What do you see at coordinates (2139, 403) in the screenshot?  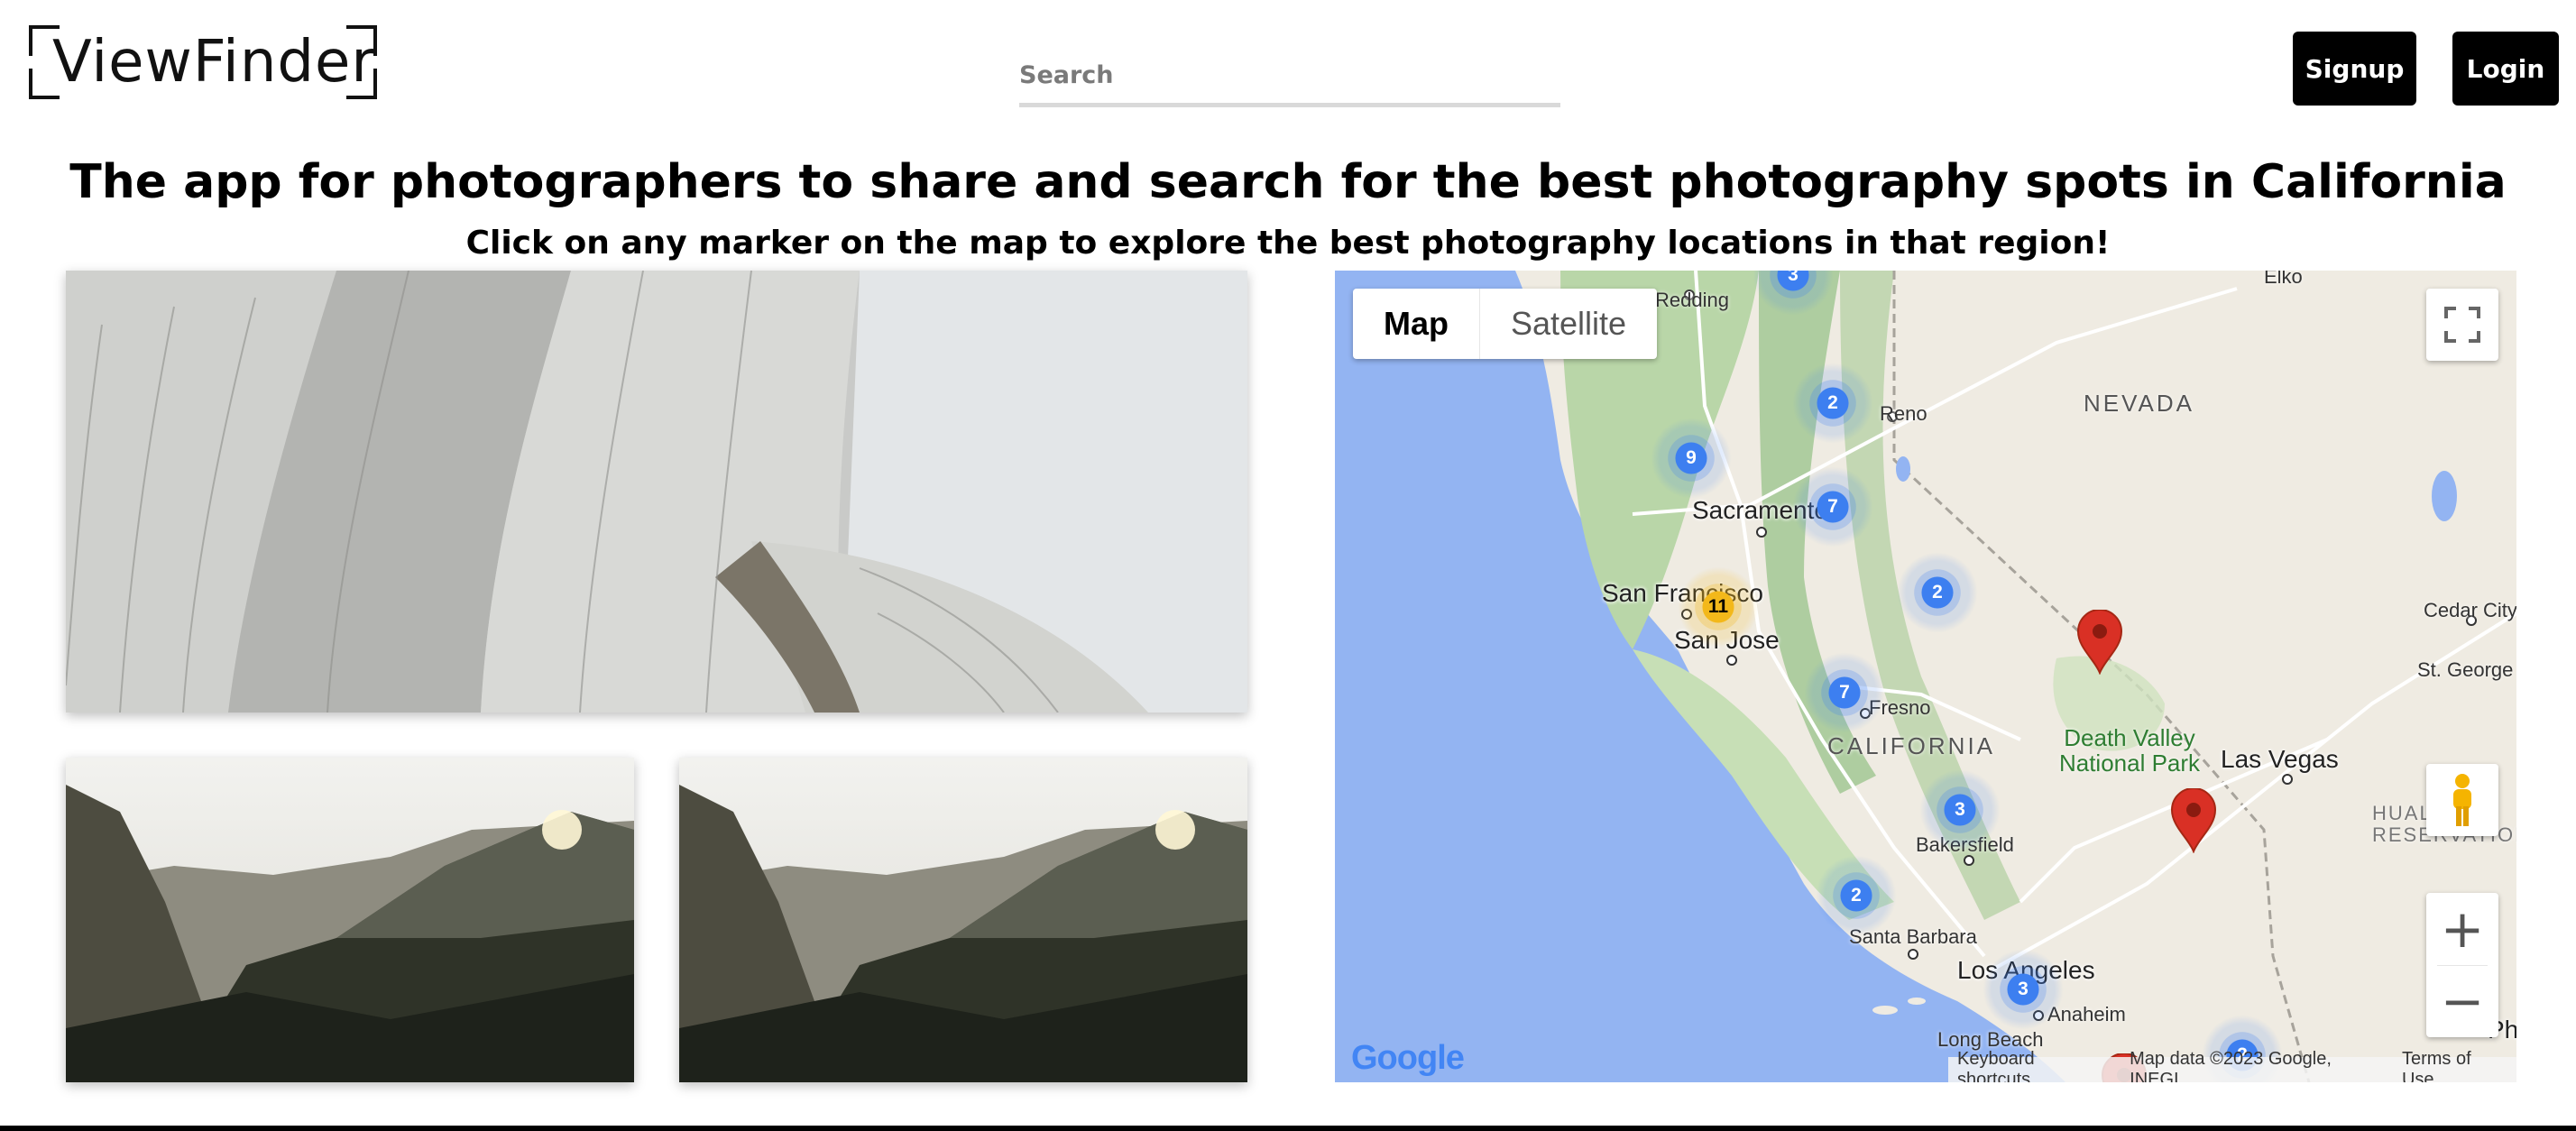 I see `map-label-nevada: NEVADA` at bounding box center [2139, 403].